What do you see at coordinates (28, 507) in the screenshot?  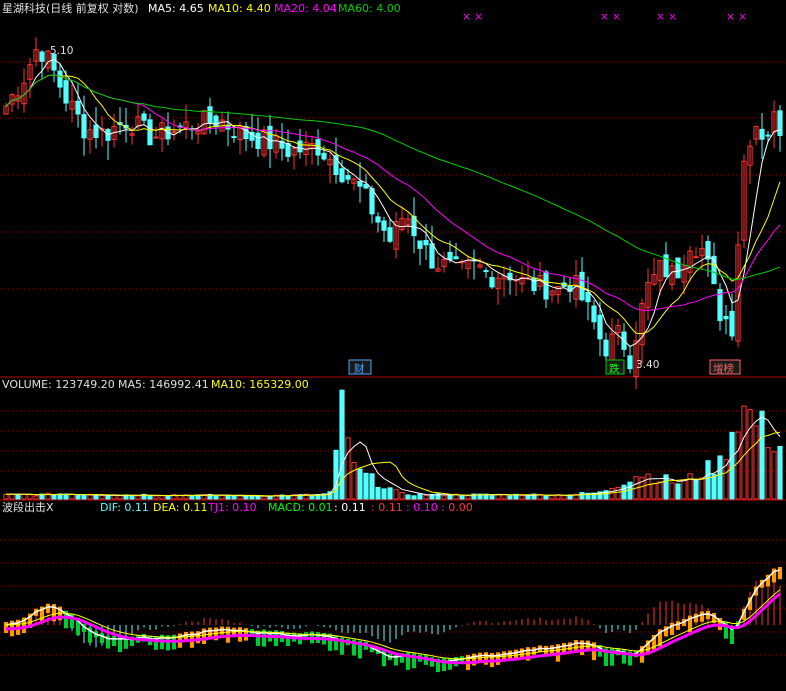 I see `indicator-name: 波段出击X` at bounding box center [28, 507].